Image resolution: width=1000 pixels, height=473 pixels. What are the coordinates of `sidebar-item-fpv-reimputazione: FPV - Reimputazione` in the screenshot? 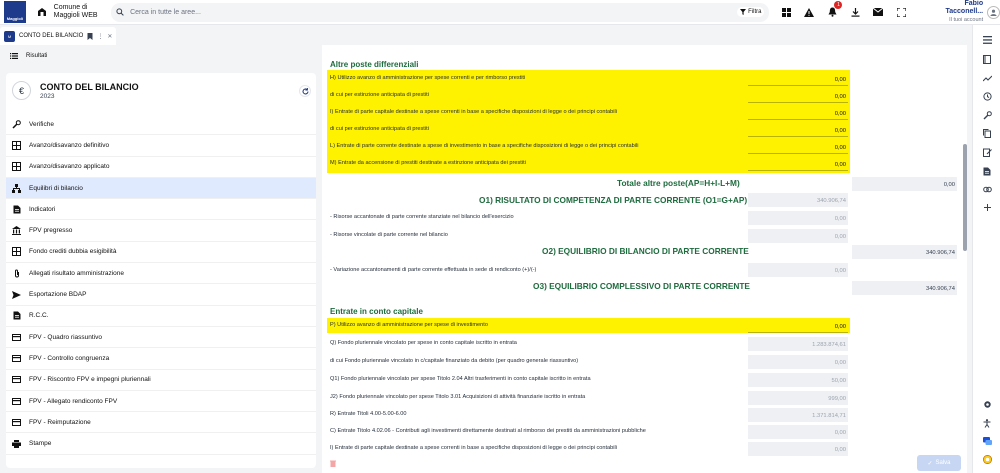 It's located at (161, 423).